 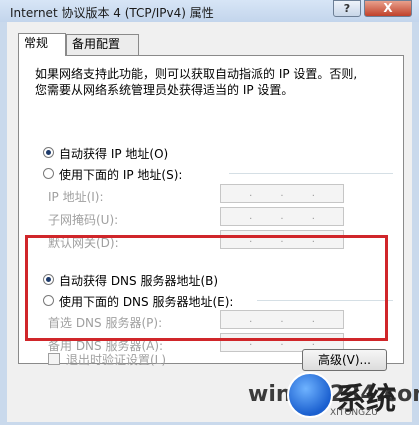 I want to click on preferred-dns-label: 首选 DNS 服务器(P):, so click(x=105, y=323).